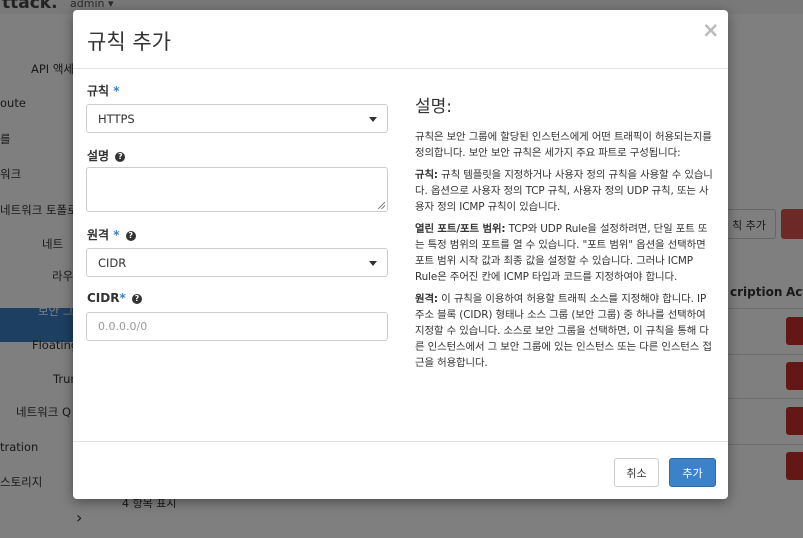 This screenshot has height=538, width=803. I want to click on remote-label: 원격 * ?, so click(111, 234).